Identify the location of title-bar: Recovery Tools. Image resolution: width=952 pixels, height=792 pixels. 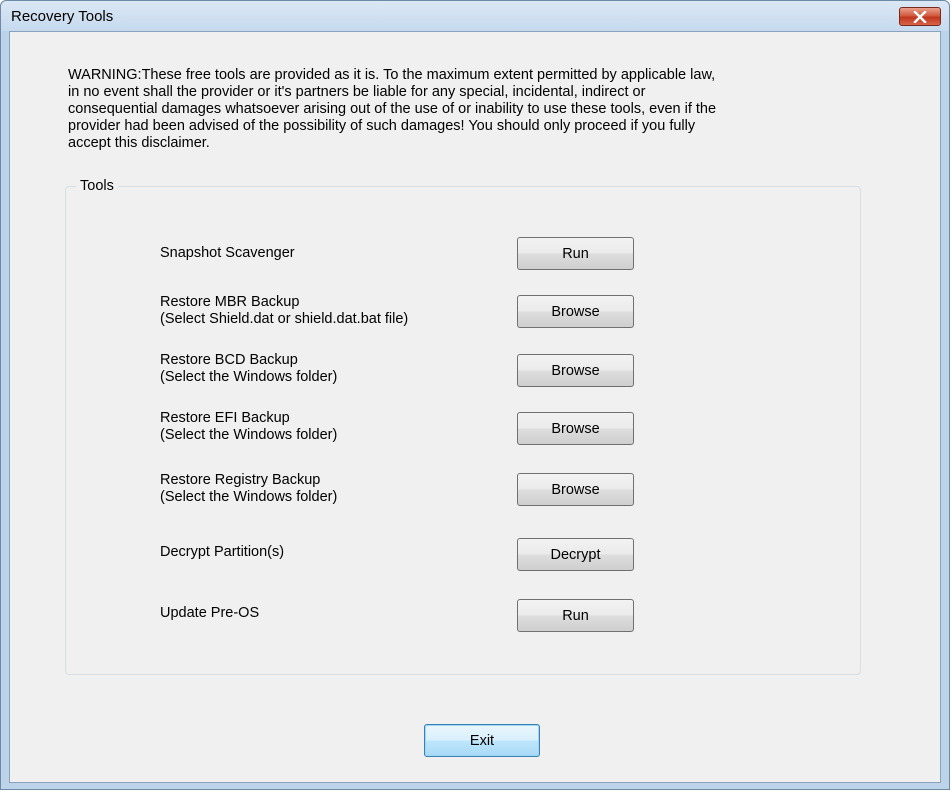
(475, 16).